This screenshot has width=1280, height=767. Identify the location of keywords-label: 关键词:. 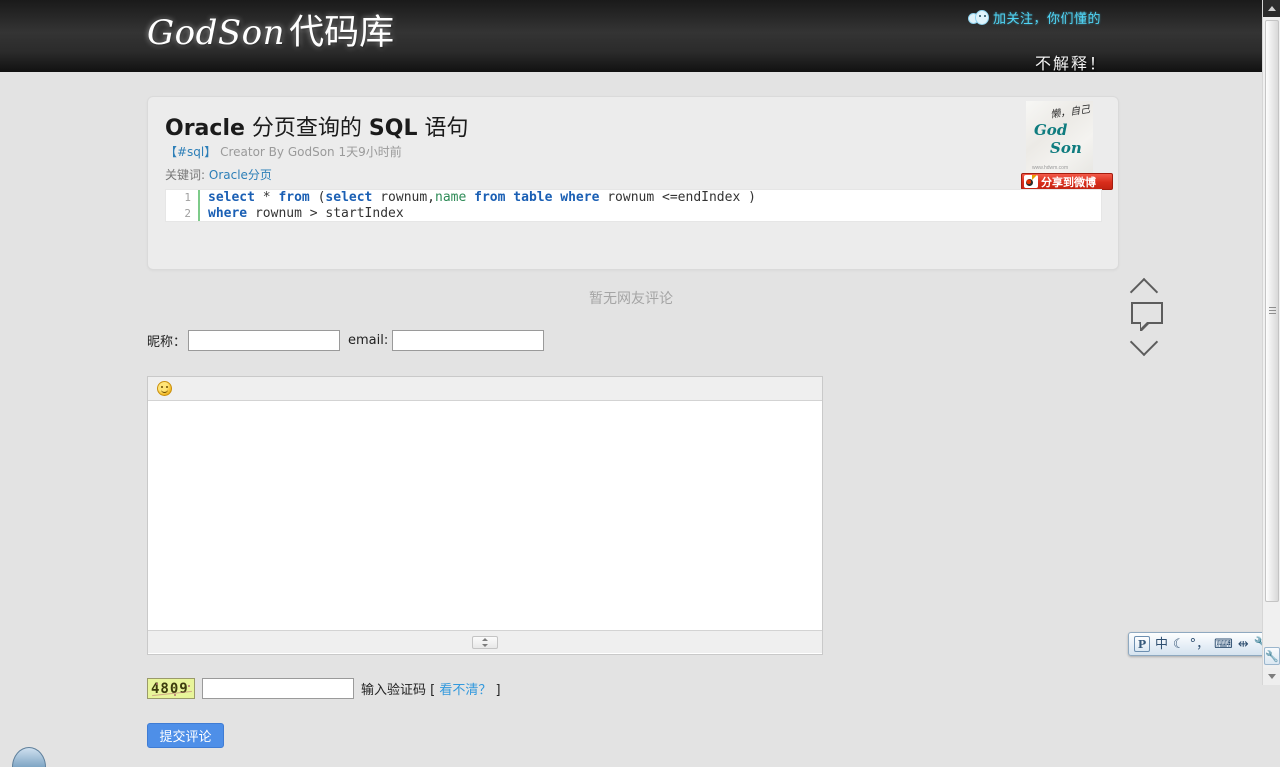
(185, 175).